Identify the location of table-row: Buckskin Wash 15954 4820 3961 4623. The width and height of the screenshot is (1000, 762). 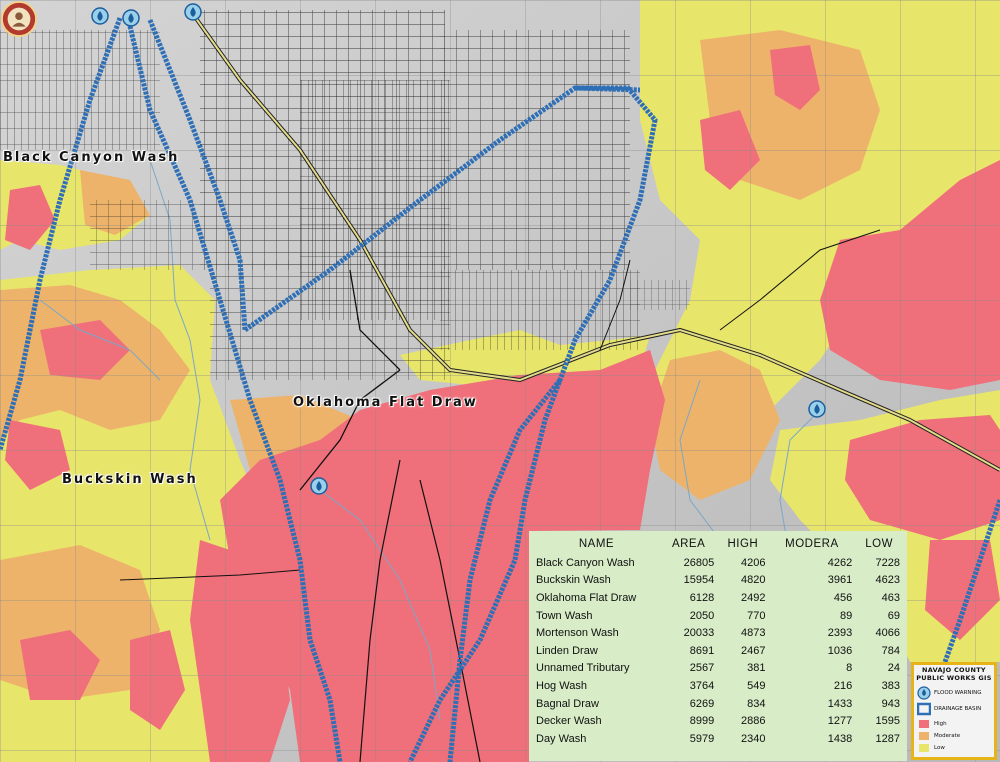
(718, 581).